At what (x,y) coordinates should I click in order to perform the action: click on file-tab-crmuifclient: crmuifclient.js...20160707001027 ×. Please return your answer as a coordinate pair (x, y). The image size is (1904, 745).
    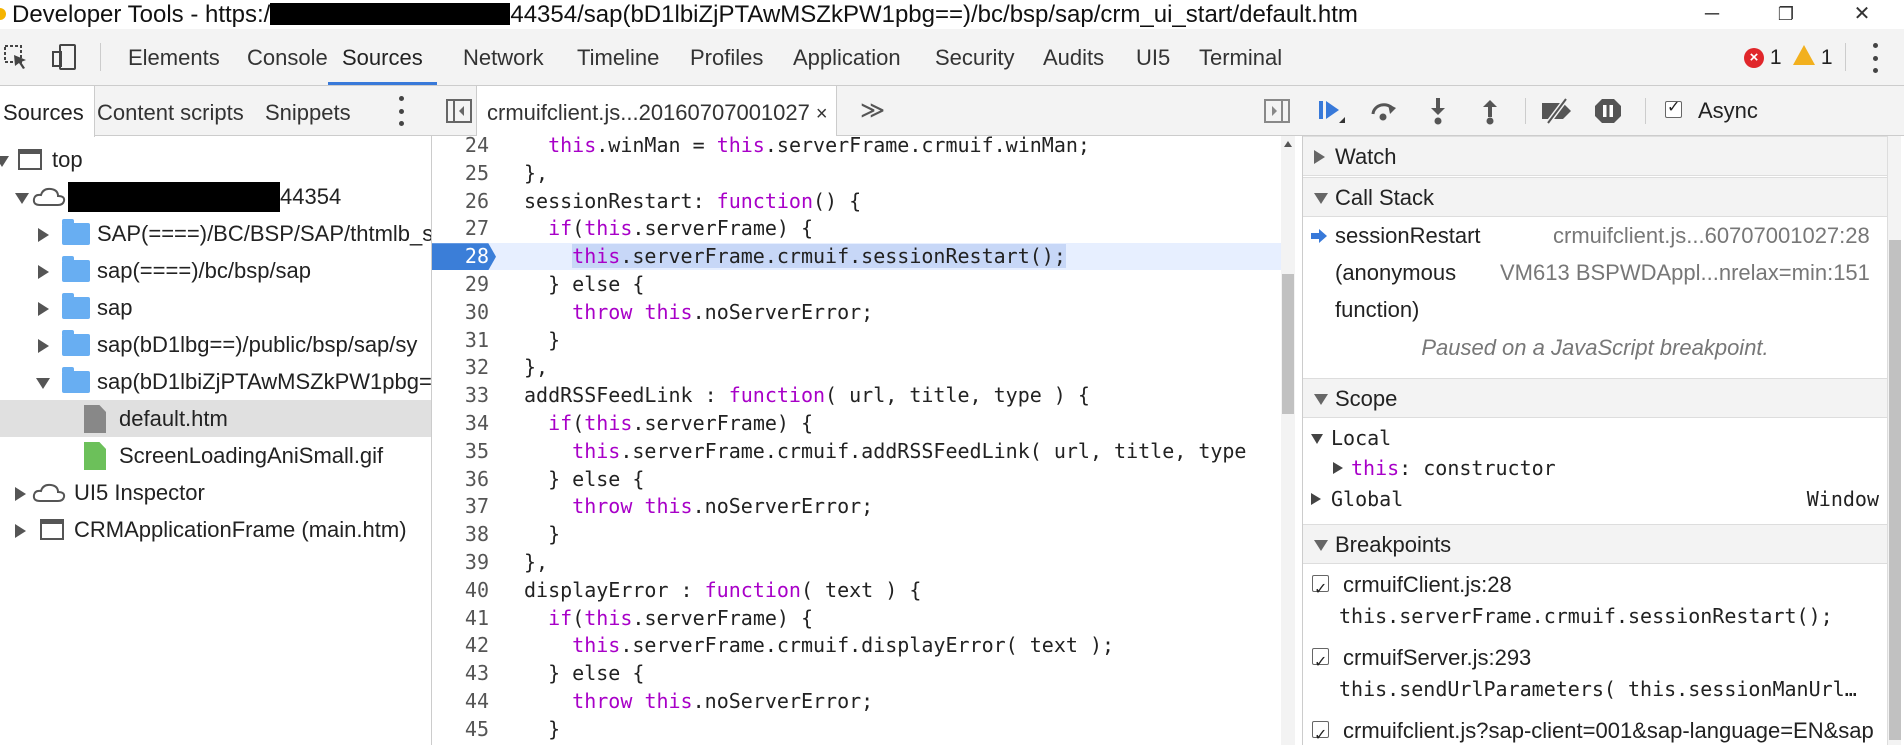
    Looking at the image, I should click on (656, 111).